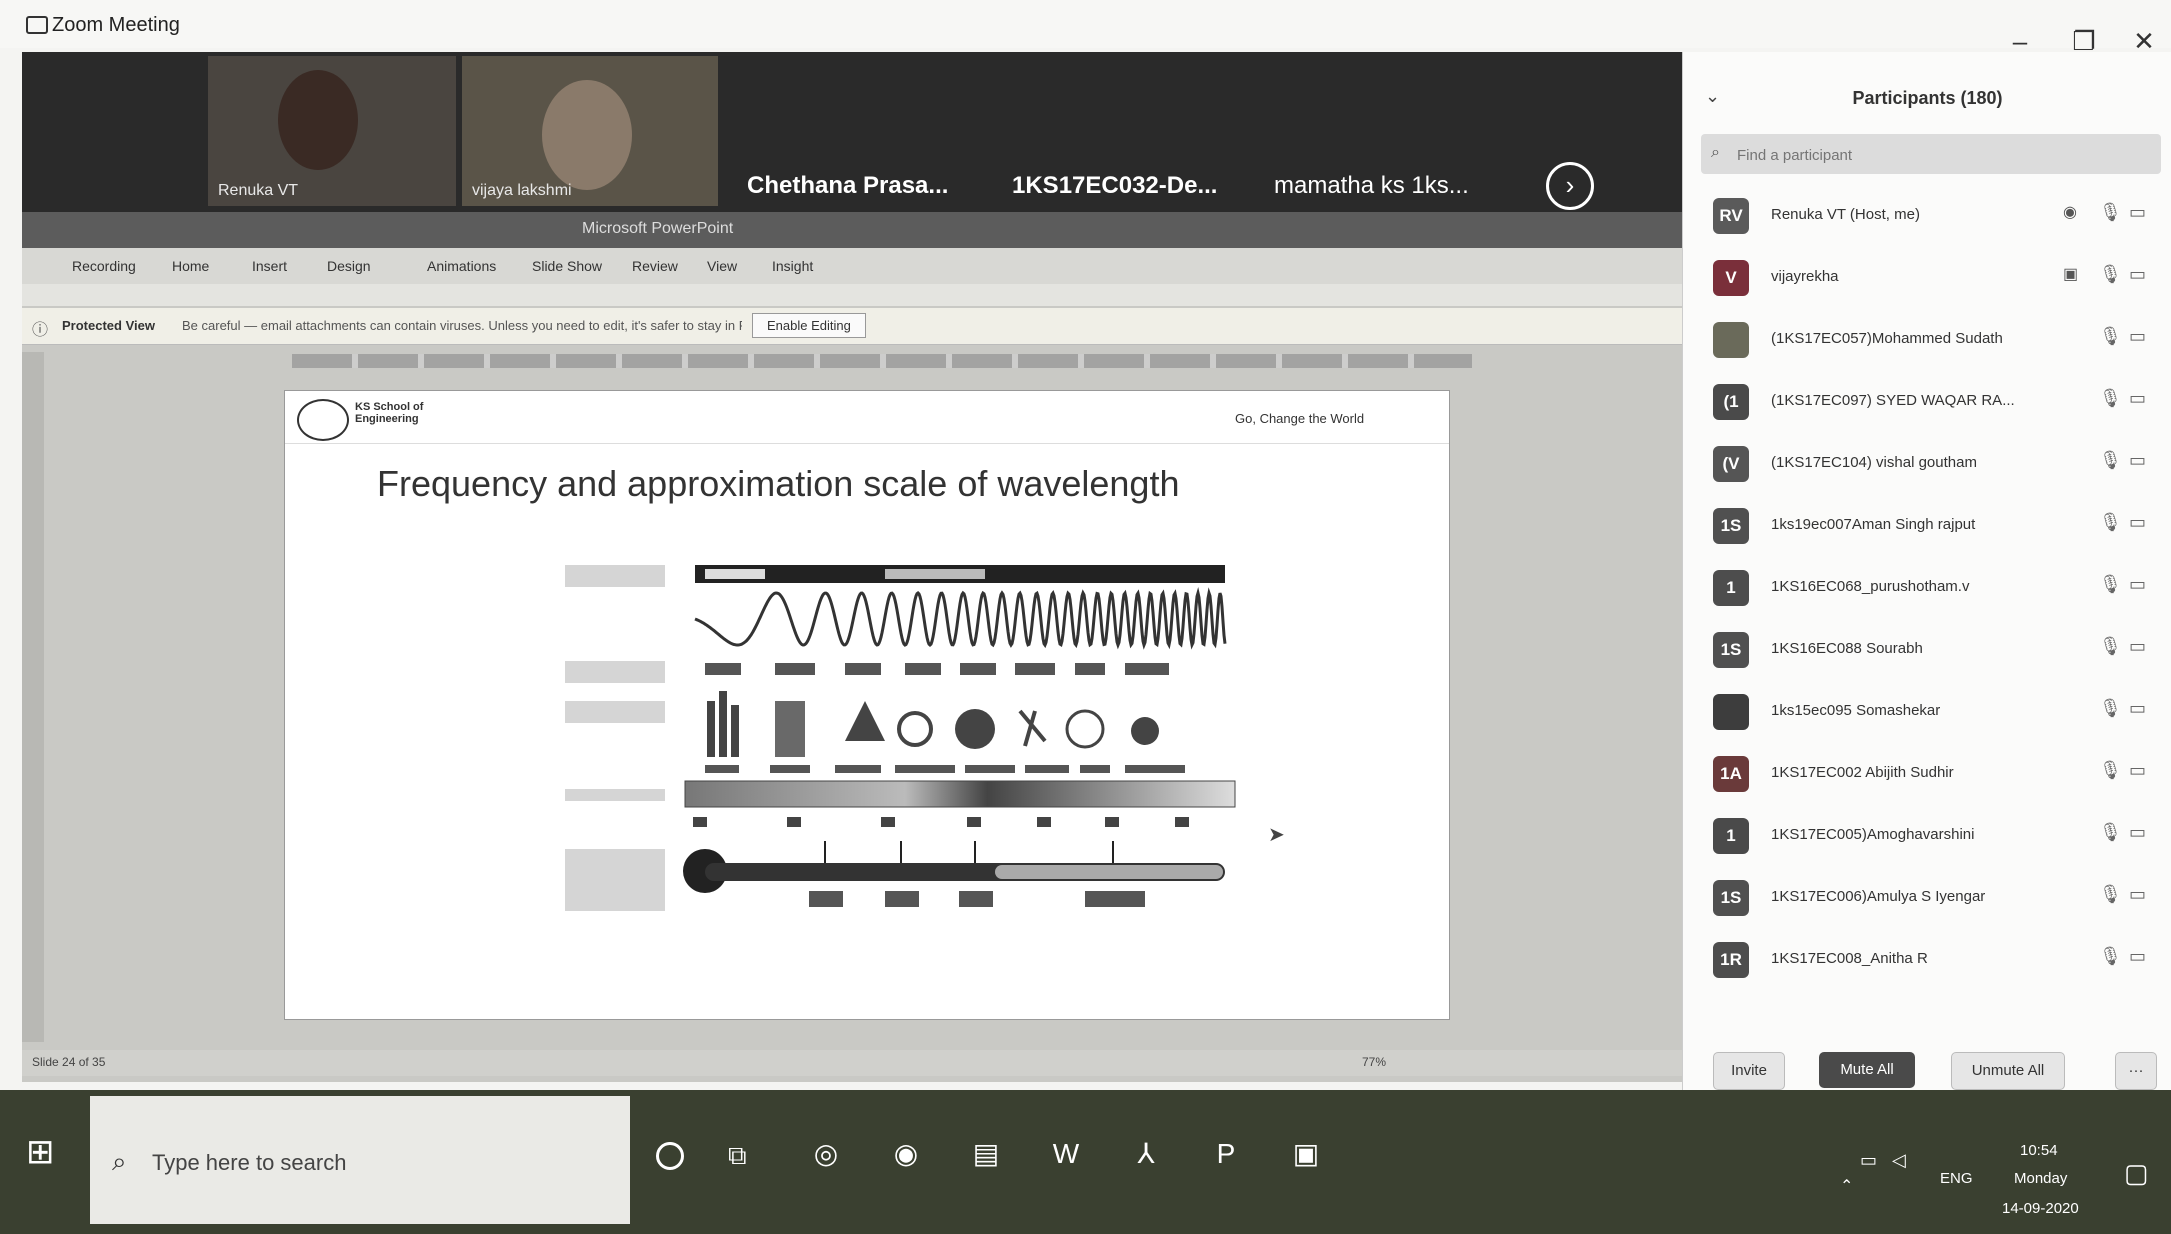 Image resolution: width=2171 pixels, height=1234 pixels. What do you see at coordinates (882, 361) in the screenshot?
I see `slide-link-row` at bounding box center [882, 361].